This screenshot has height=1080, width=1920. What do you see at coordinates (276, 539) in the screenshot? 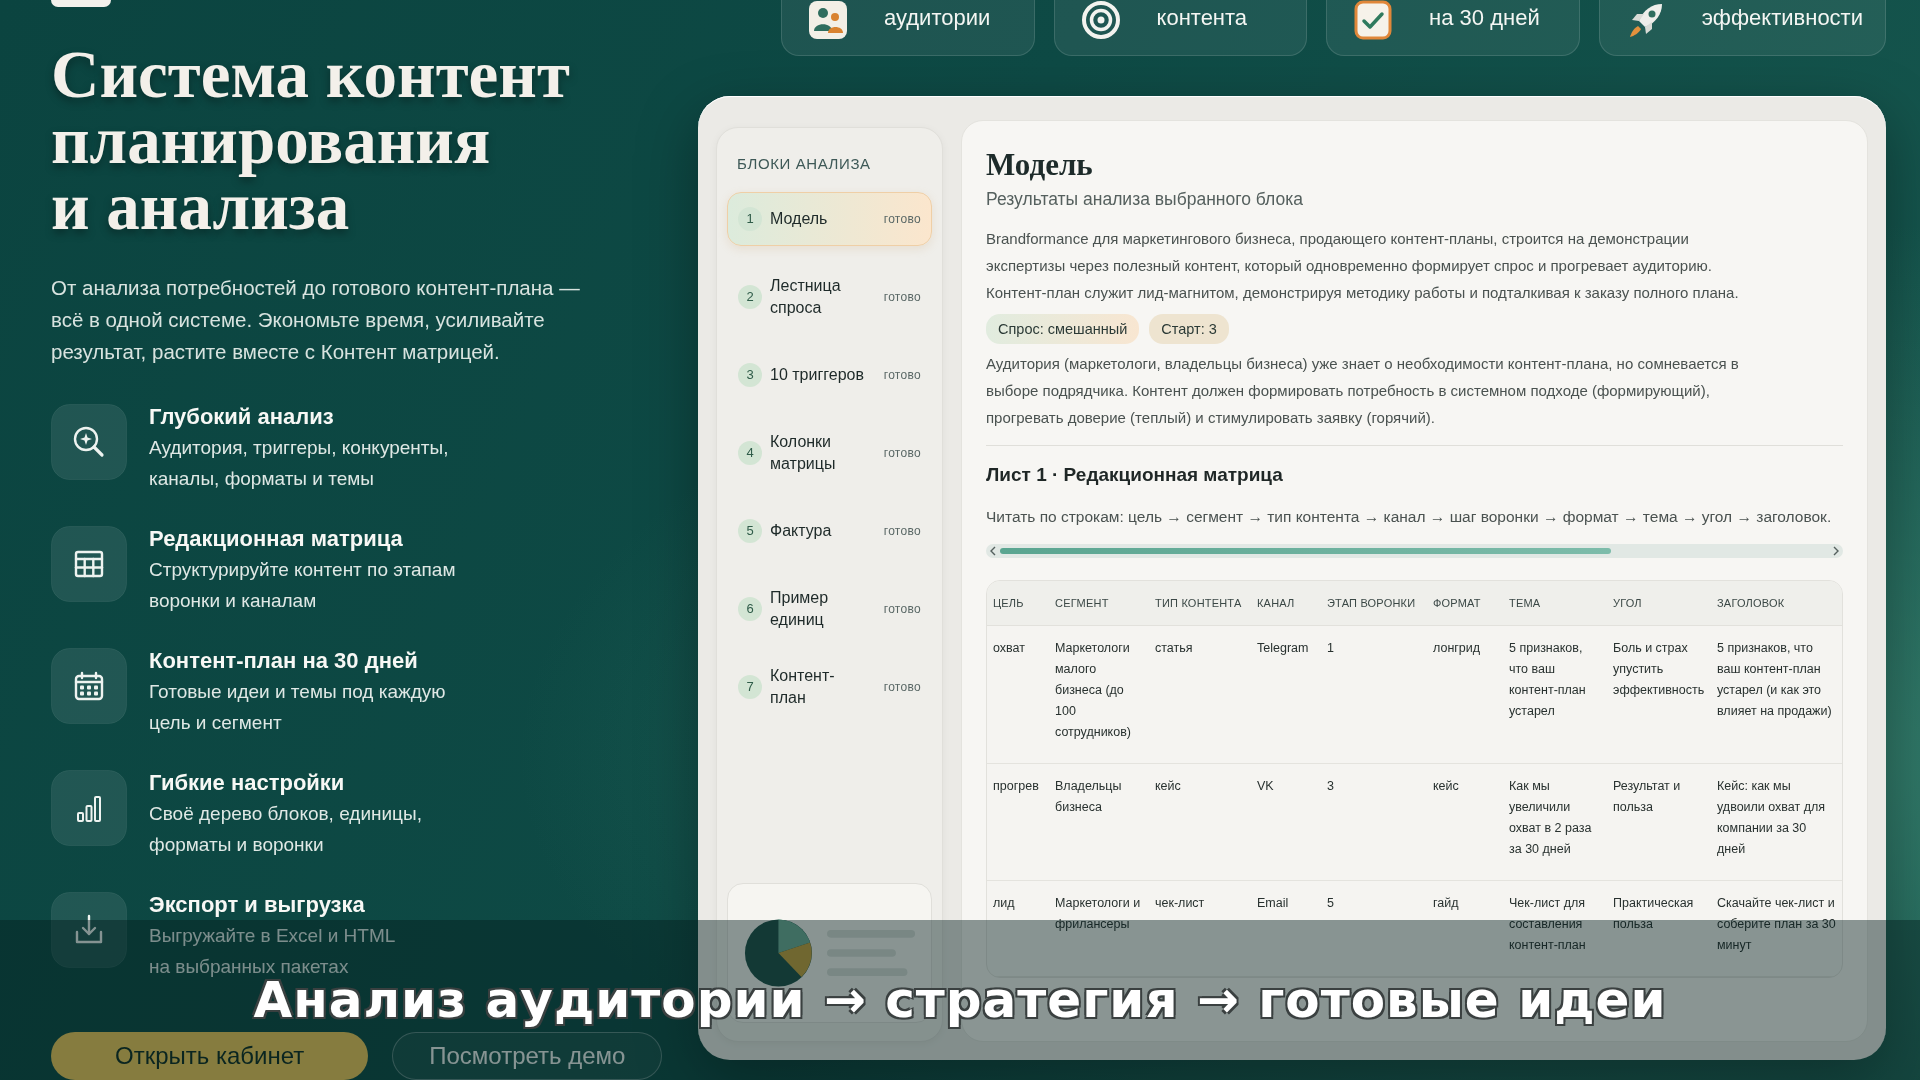
I see `feature-title: Редакционная матрица` at bounding box center [276, 539].